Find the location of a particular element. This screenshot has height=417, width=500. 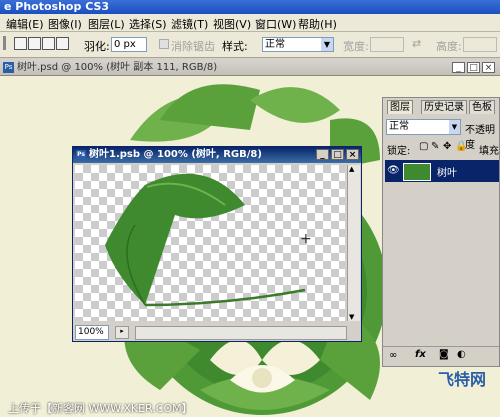

blend-mode-value: 正常 is located at coordinates (399, 126).